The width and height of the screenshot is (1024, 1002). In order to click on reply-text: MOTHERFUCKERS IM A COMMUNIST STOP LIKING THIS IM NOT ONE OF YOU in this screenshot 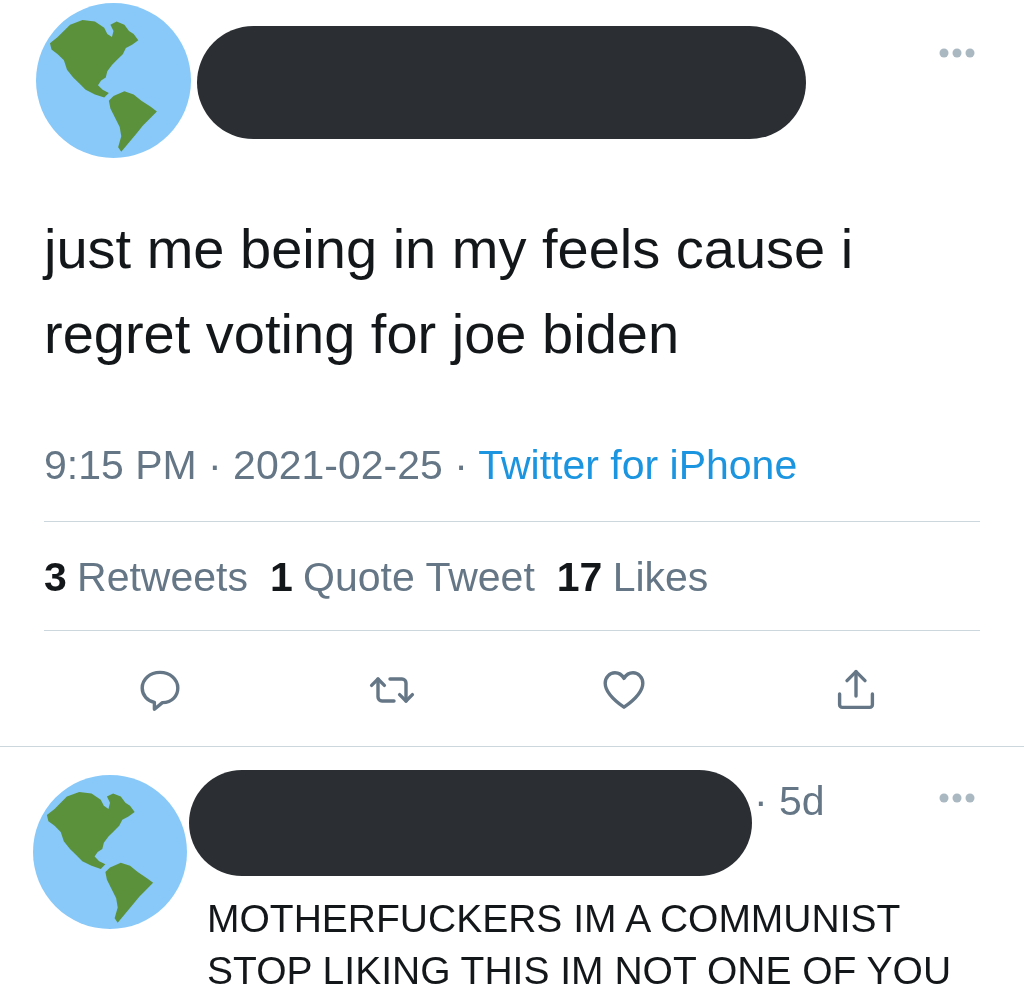, I will do `click(580, 945)`.